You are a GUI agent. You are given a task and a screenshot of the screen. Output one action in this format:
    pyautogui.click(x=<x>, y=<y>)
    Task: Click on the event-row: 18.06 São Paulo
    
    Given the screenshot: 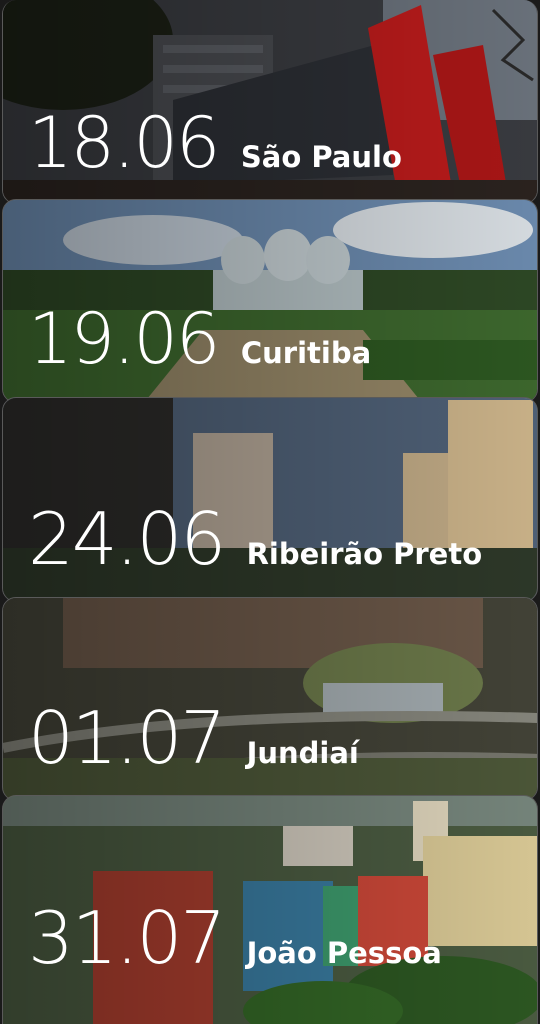 What is the action you would take?
    pyautogui.click(x=215, y=143)
    